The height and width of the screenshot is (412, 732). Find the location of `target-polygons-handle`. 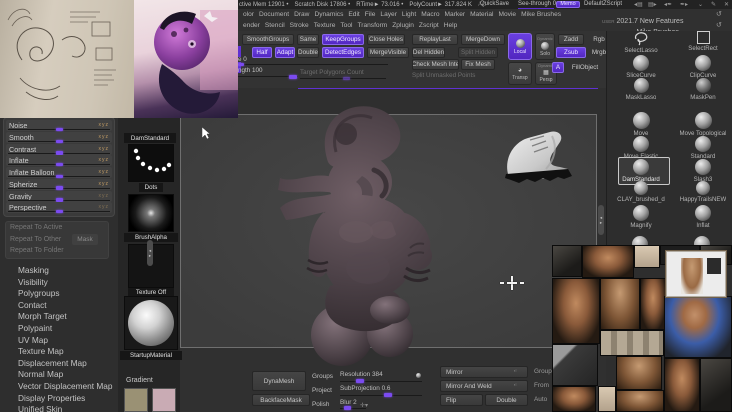

target-polygons-handle is located at coordinates (346, 78).